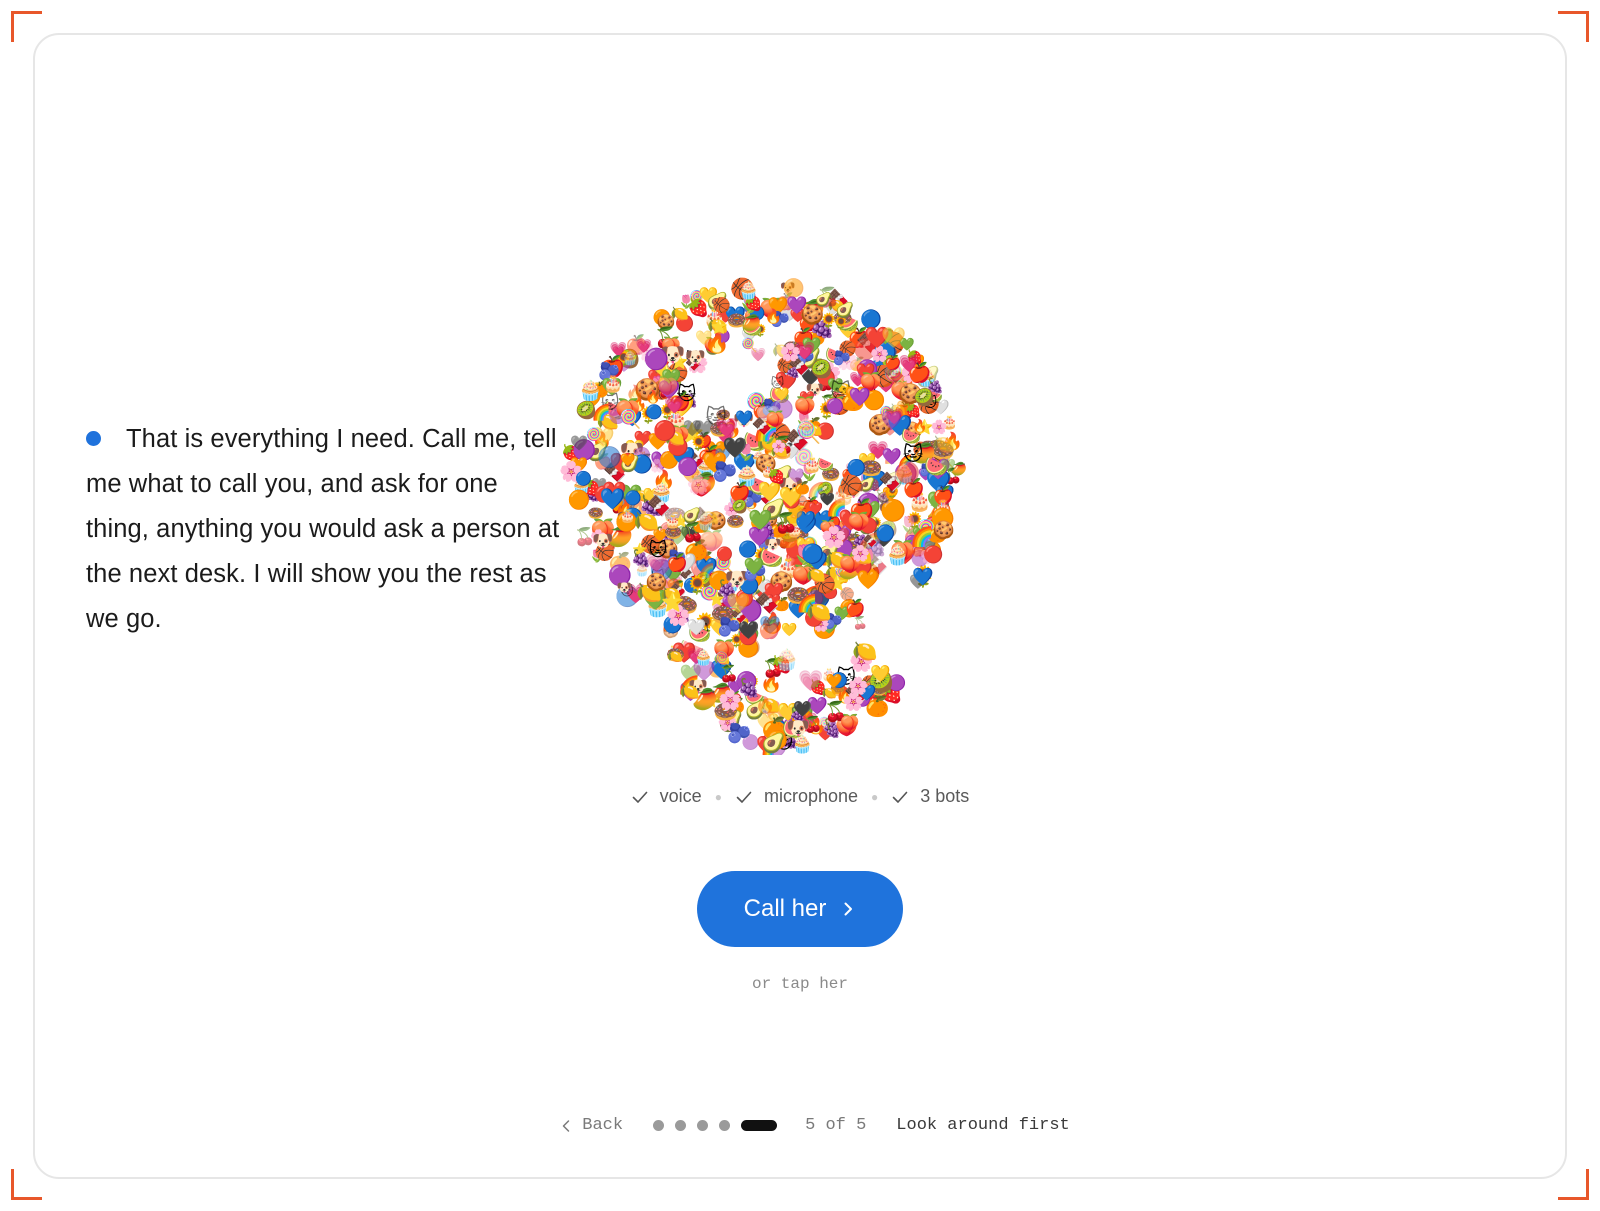 This screenshot has height=1211, width=1600. I want to click on emoji-tile: 🎂, so click(672, 520).